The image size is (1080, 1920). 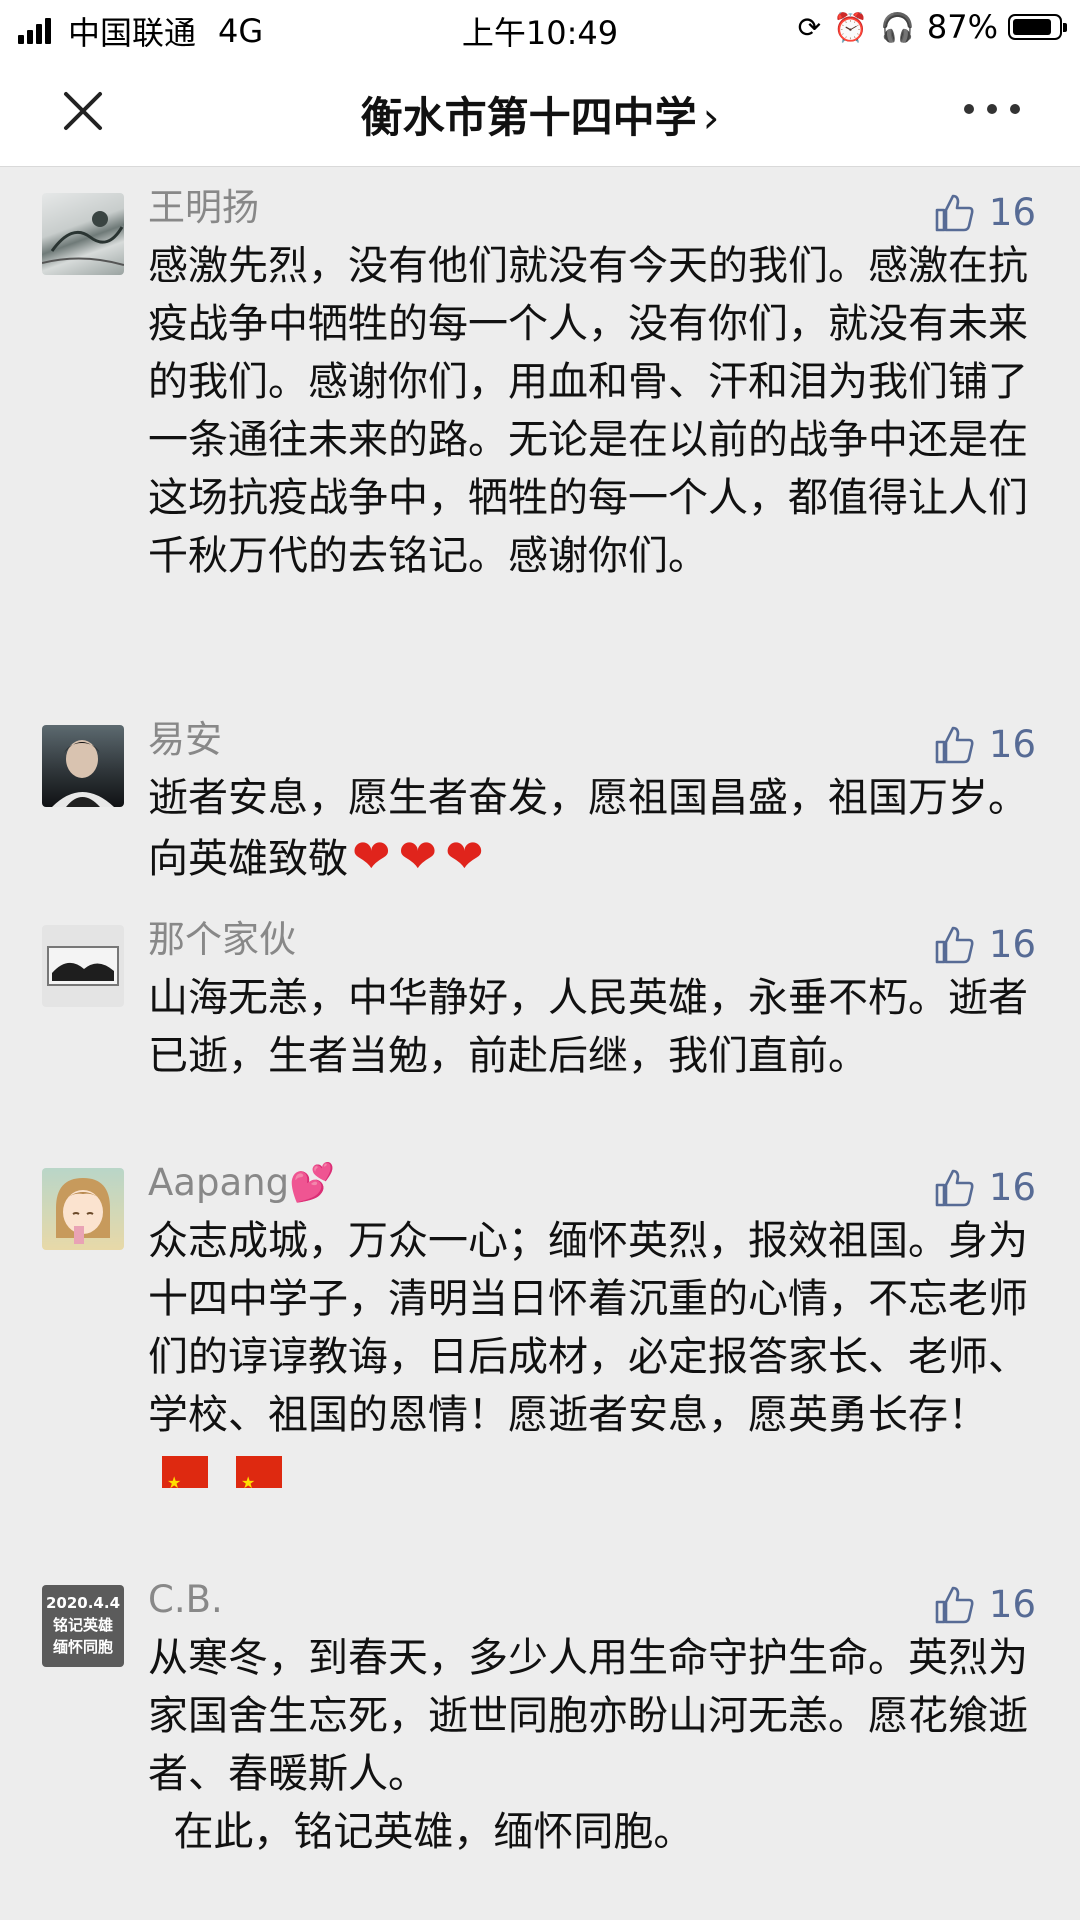 What do you see at coordinates (897, 27) in the screenshot?
I see `headphones-icon: 🎧` at bounding box center [897, 27].